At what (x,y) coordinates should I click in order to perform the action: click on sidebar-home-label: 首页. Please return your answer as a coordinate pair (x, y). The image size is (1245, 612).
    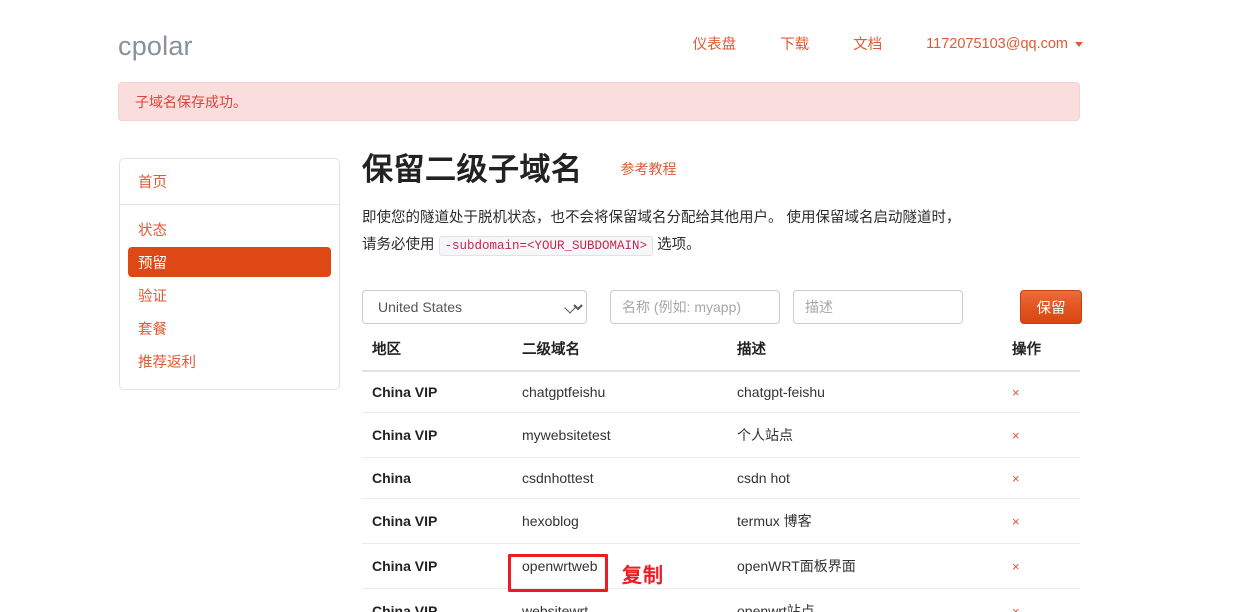
    Looking at the image, I should click on (152, 183).